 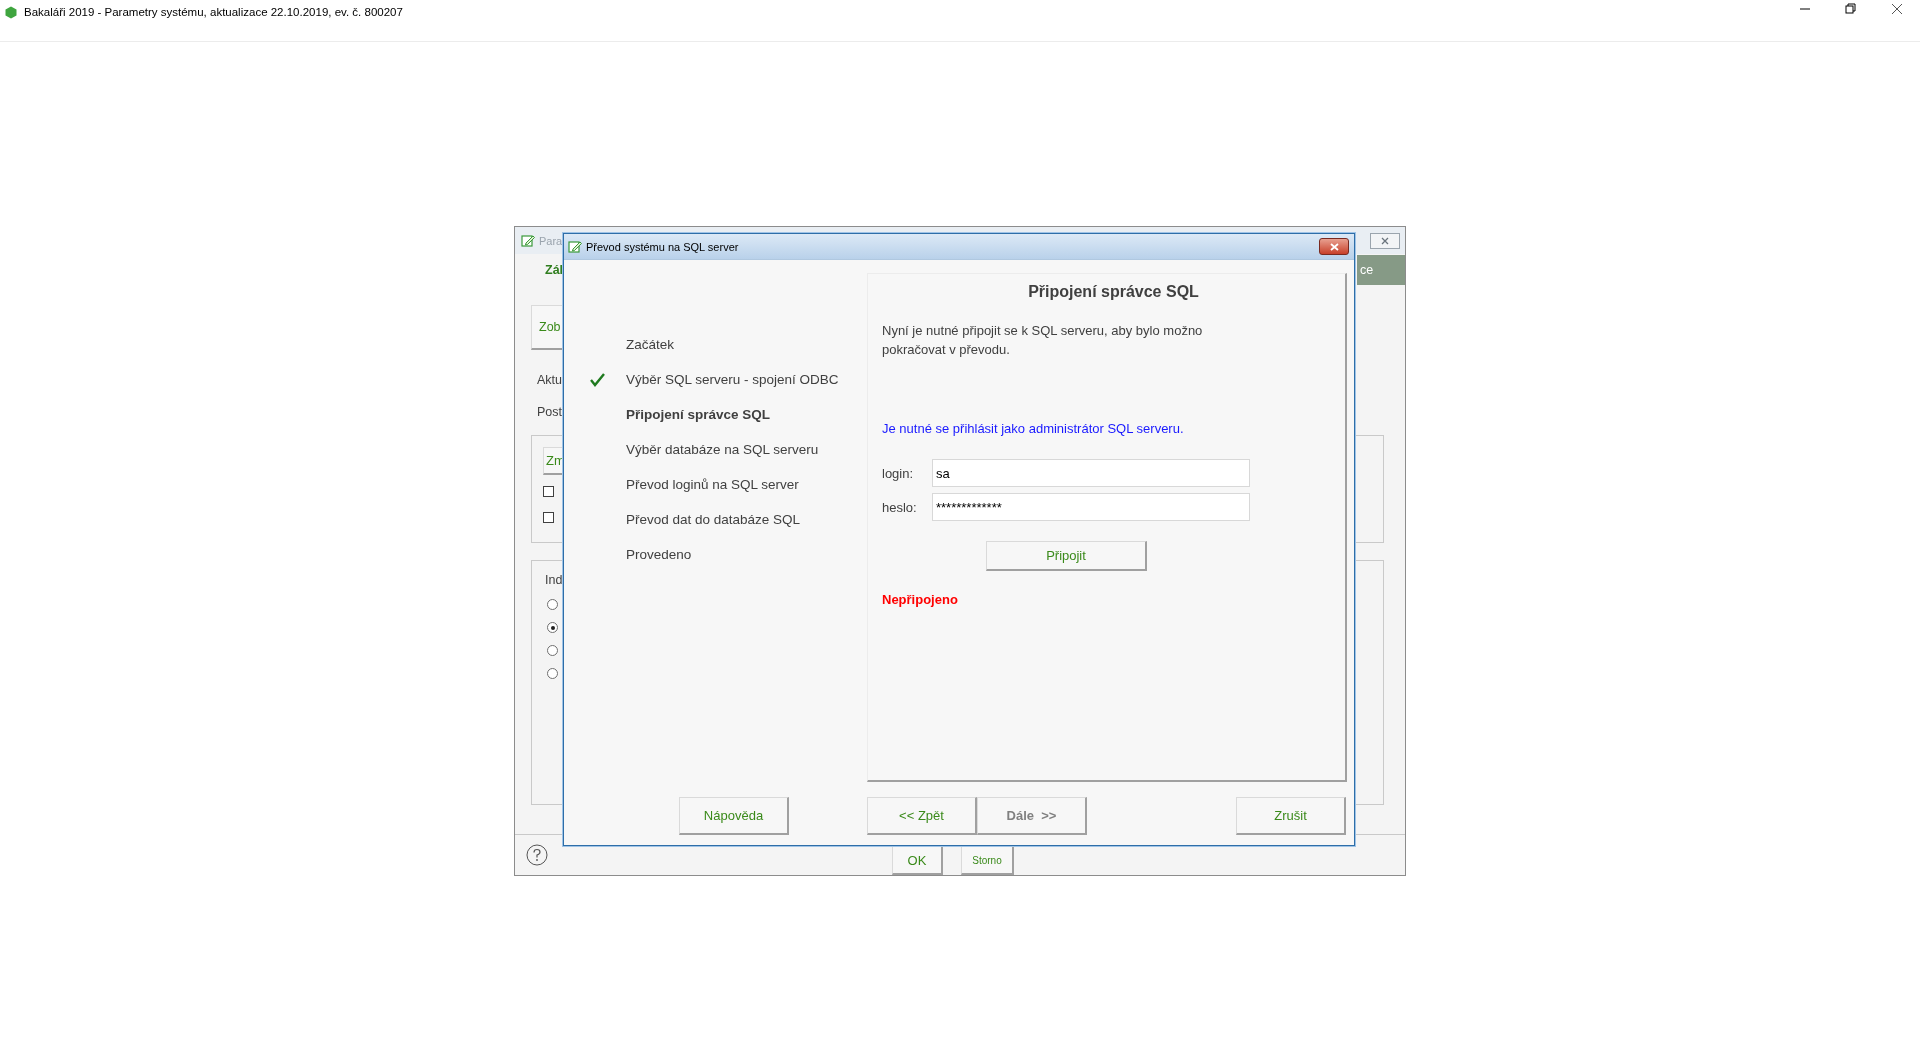 I want to click on side-tab: ce, so click(x=1381, y=270).